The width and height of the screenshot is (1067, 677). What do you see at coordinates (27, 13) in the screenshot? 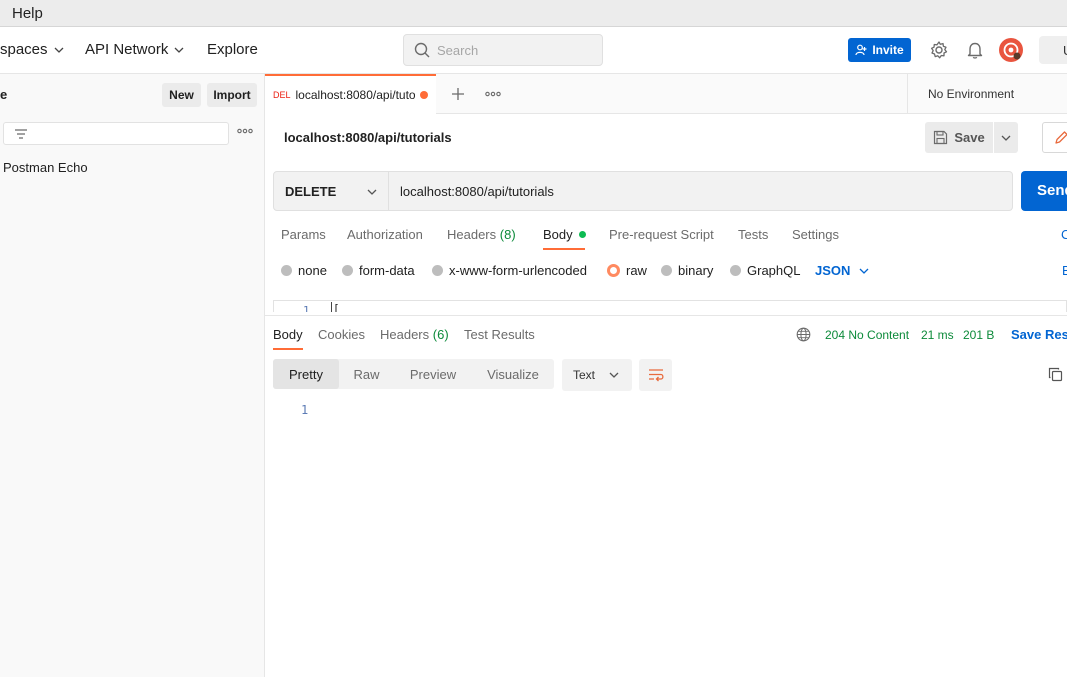
I see `menu-help: Help` at bounding box center [27, 13].